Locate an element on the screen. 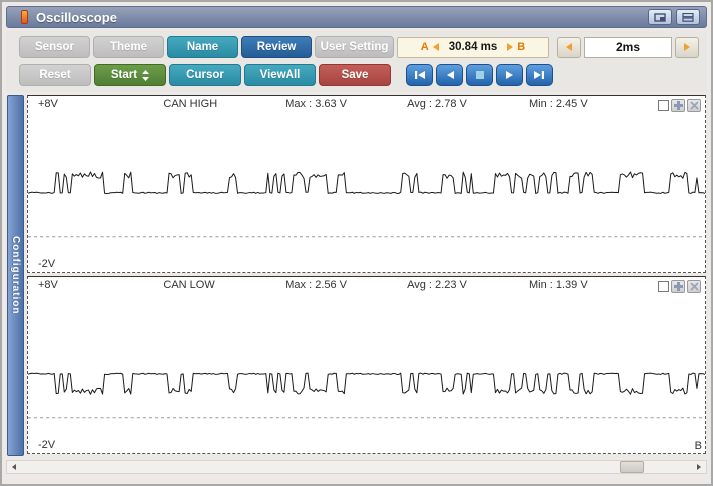 This screenshot has height=486, width=713. scroll-right-button is located at coordinates (699, 467).